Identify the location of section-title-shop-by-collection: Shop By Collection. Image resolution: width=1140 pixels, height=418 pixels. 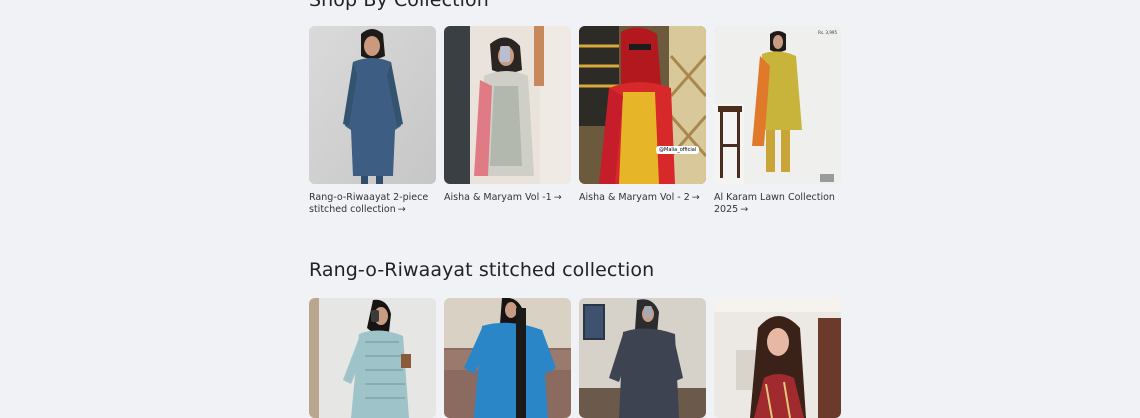
(399, 5).